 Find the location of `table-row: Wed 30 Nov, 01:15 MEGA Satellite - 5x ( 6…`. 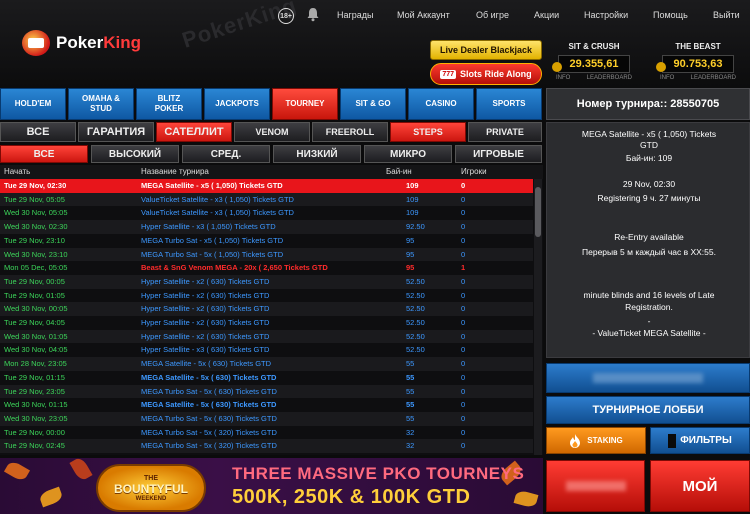

table-row: Wed 30 Nov, 01:15 MEGA Satellite - 5x ( 6… is located at coordinates (266, 405).